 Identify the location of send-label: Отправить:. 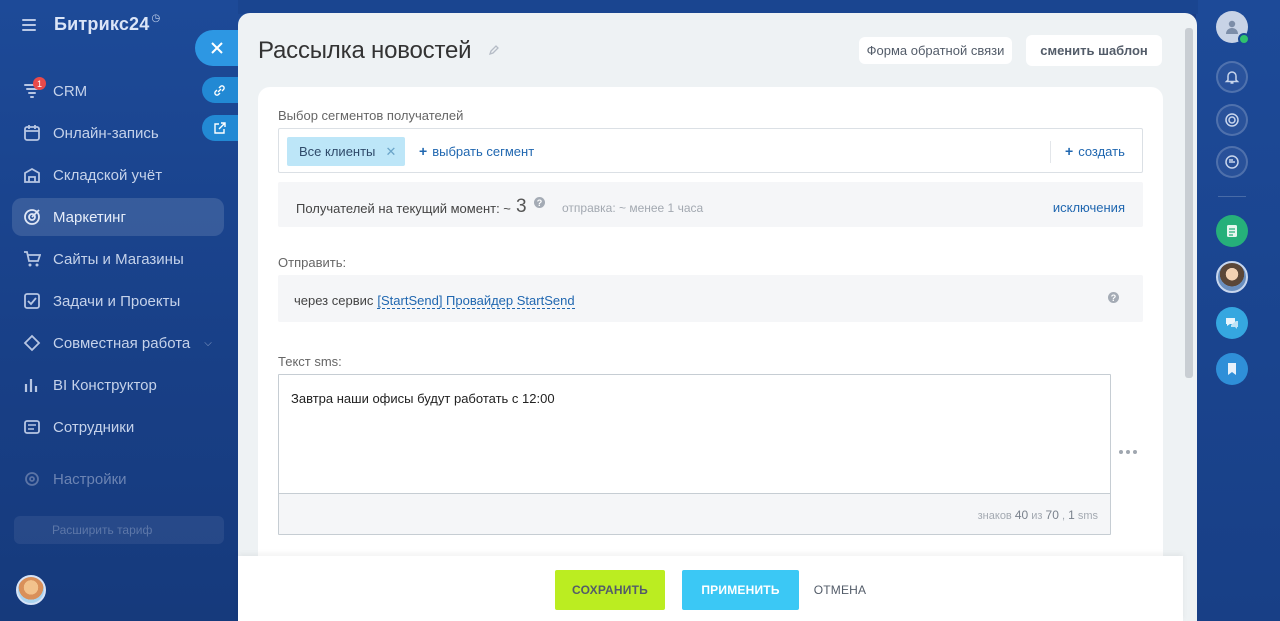
(312, 262).